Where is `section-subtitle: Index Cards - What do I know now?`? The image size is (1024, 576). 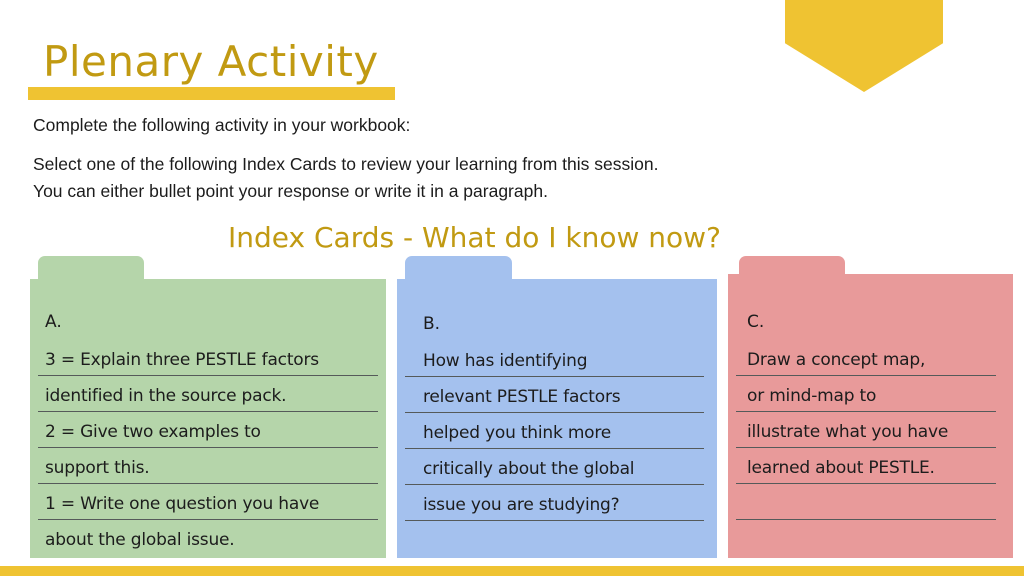 section-subtitle: Index Cards - What do I know now? is located at coordinates (474, 237).